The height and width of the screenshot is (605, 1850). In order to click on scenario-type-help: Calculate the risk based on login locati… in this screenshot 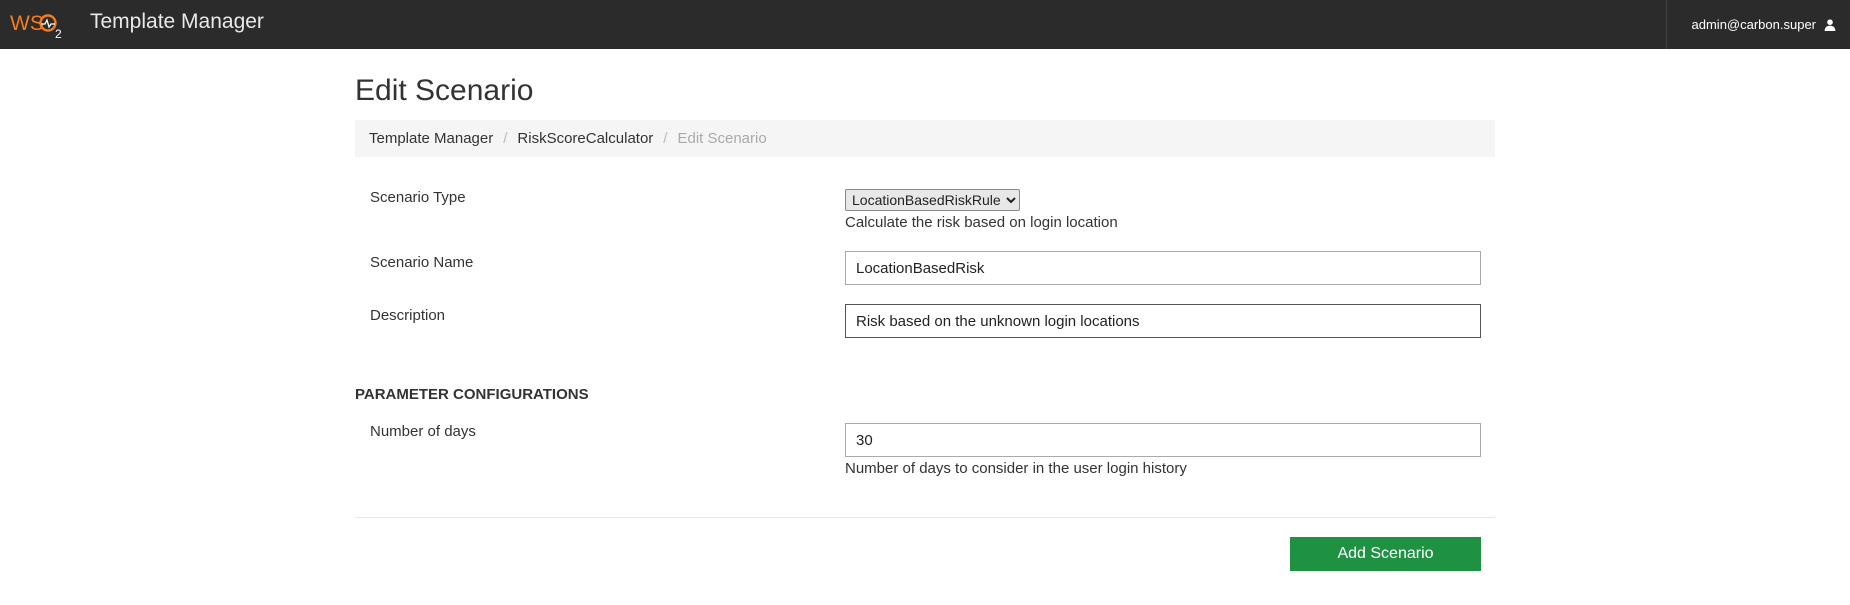, I will do `click(981, 222)`.